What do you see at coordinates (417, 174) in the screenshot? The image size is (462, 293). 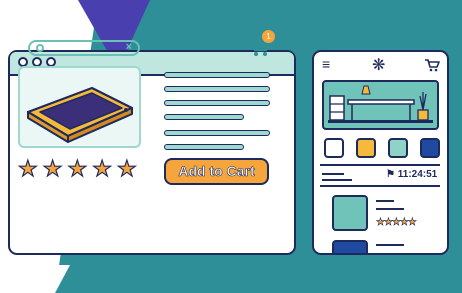 I see `timer-value: 11:24:51` at bounding box center [417, 174].